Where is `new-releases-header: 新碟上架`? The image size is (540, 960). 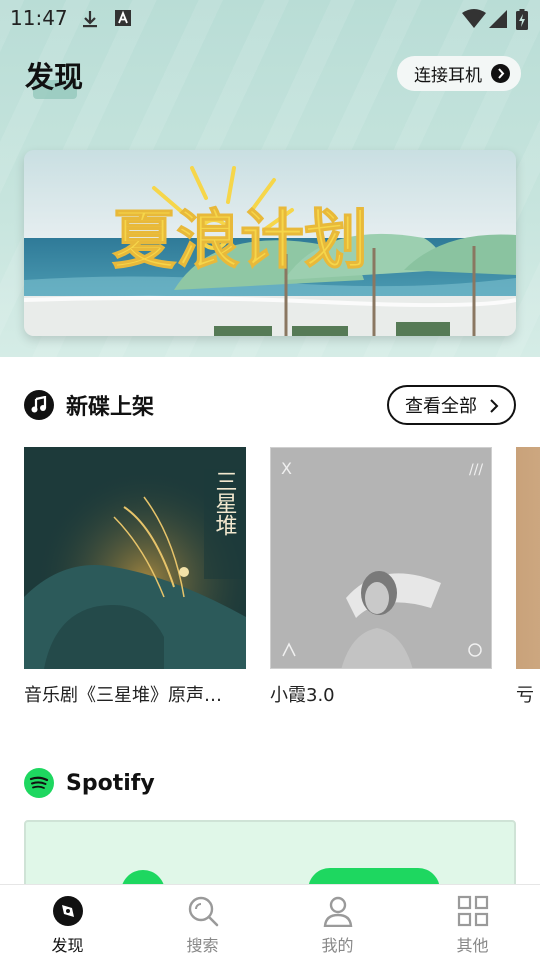
new-releases-header: 新碟上架 is located at coordinates (89, 405).